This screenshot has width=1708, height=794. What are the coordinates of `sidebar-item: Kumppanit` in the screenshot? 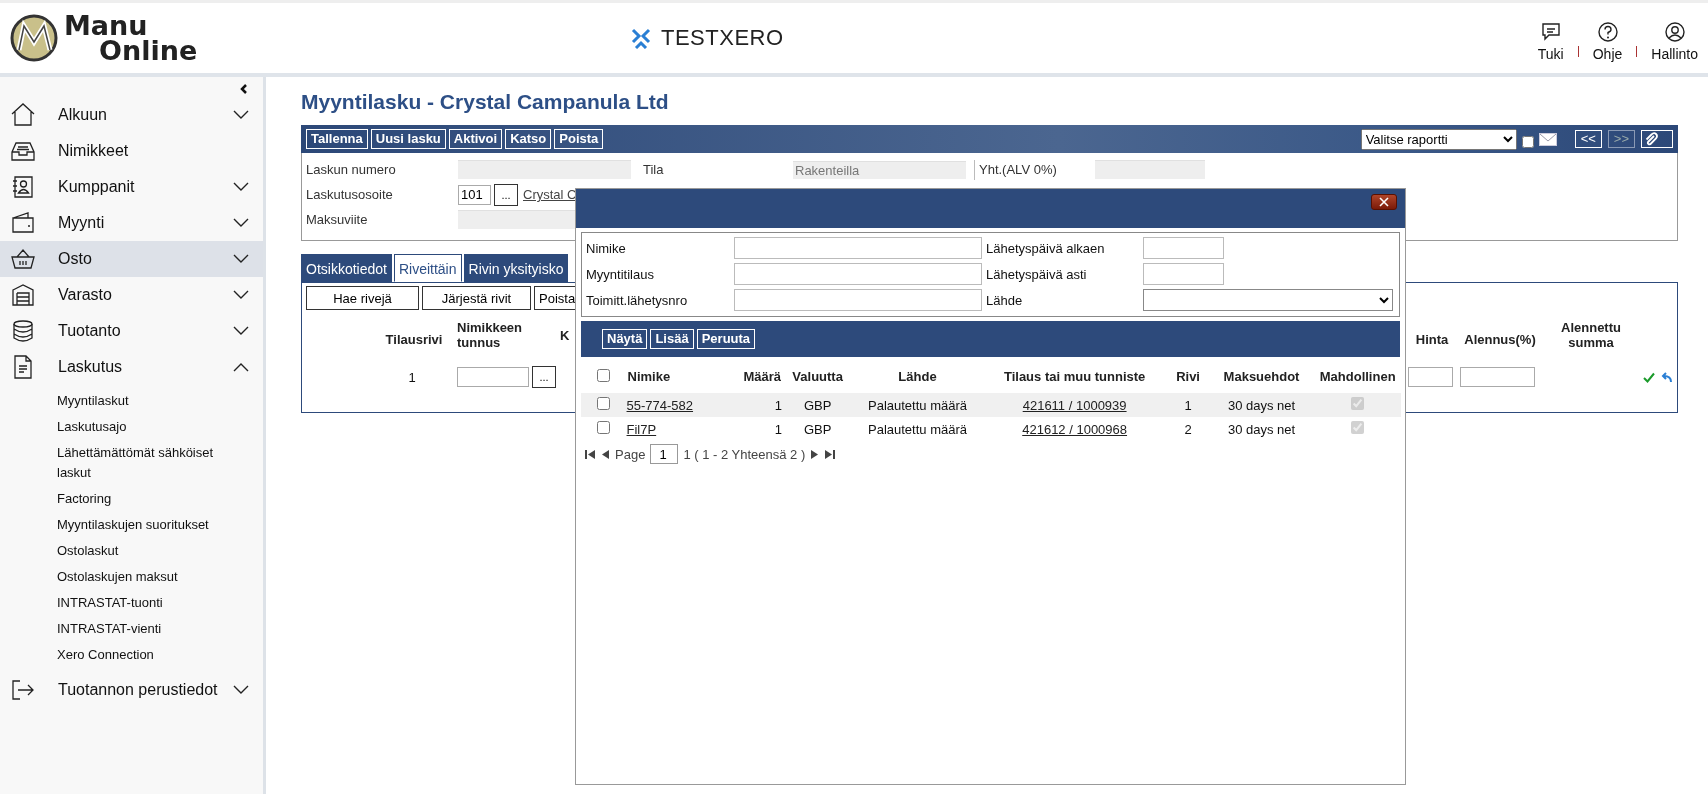 It's located at (131, 187).